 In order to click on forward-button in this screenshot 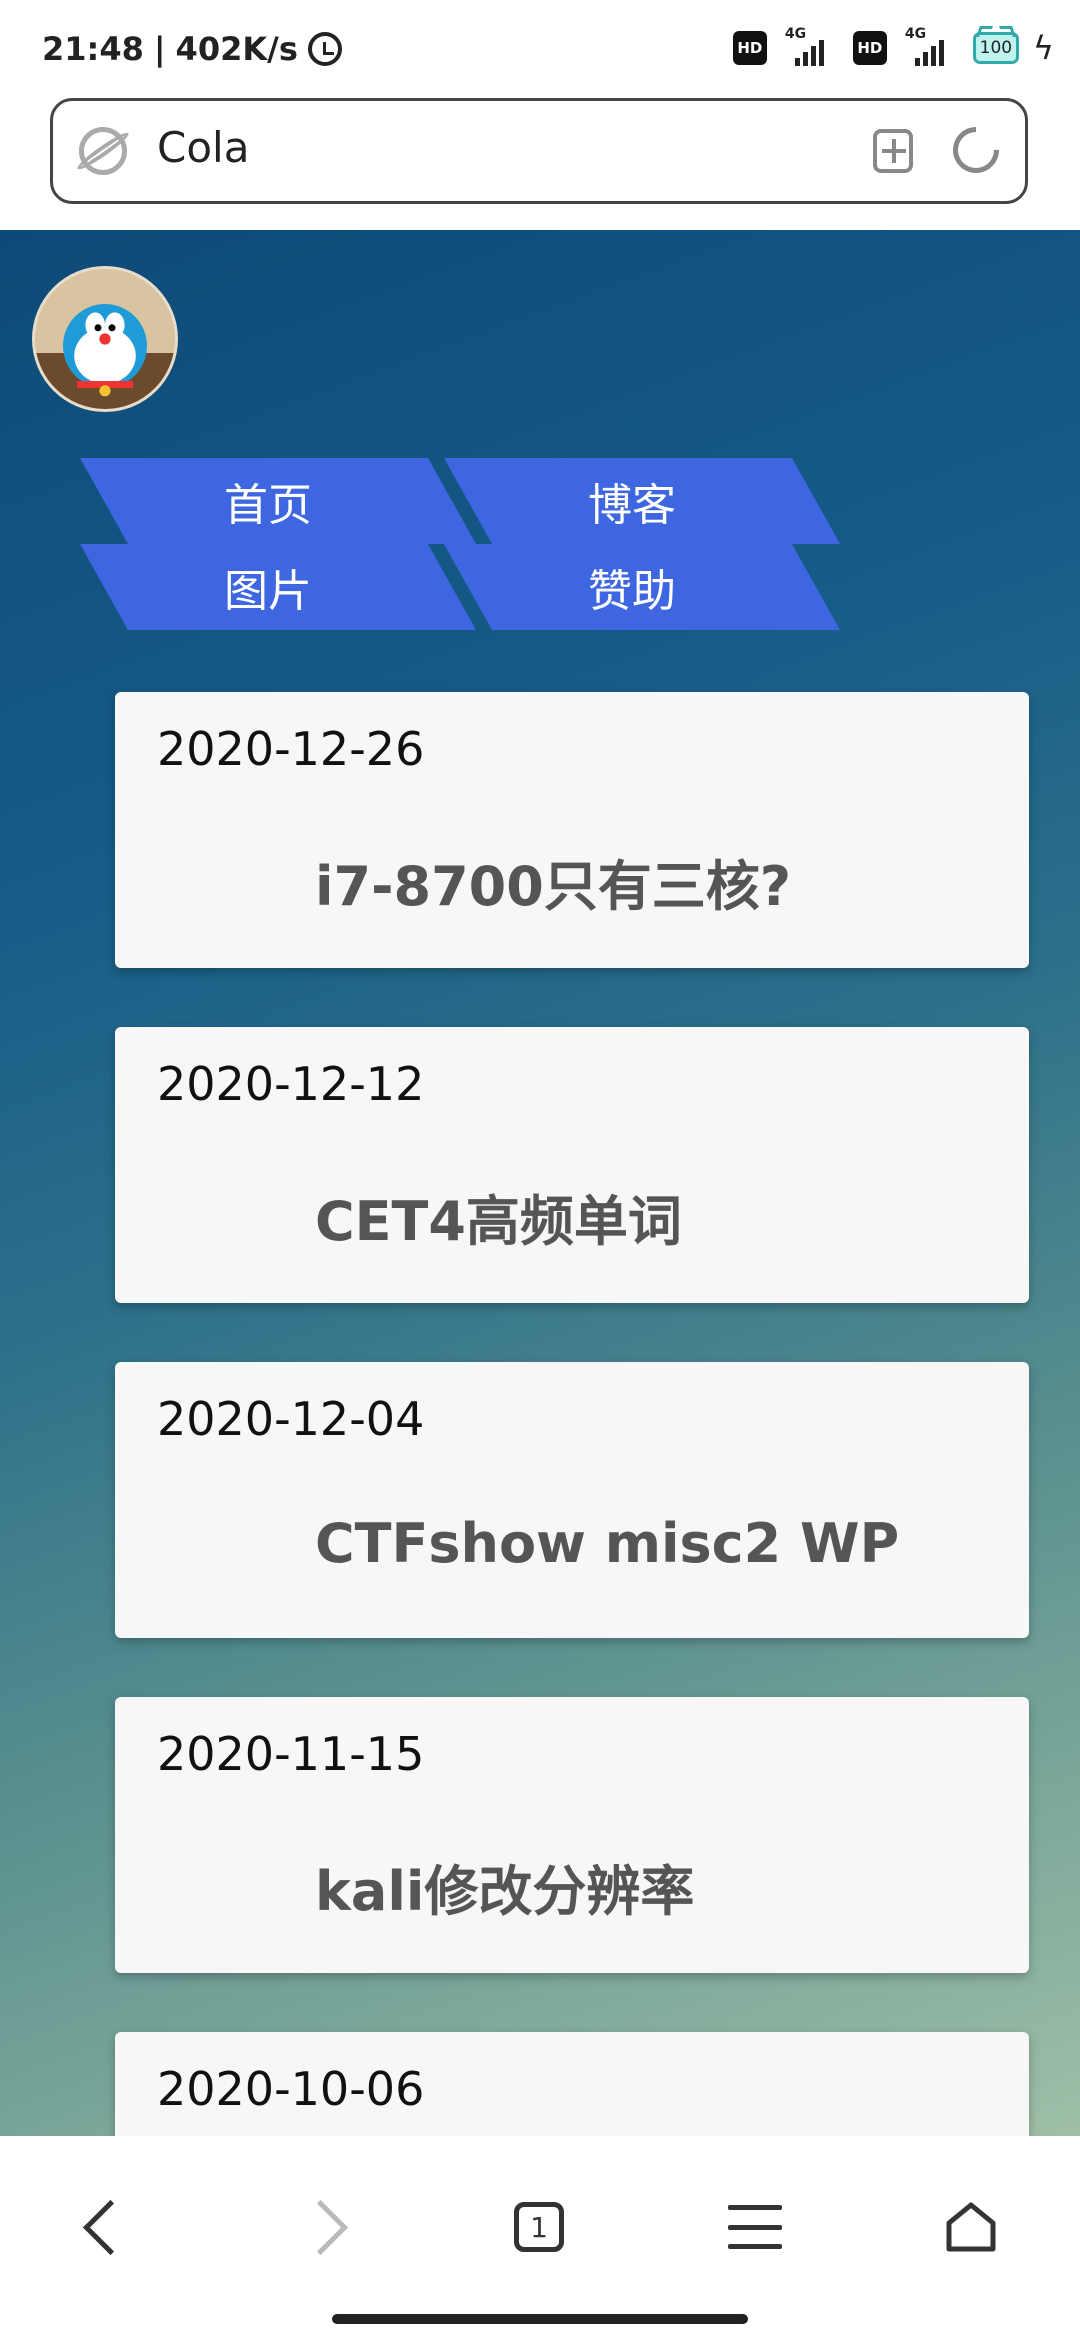, I will do `click(327, 2227)`.